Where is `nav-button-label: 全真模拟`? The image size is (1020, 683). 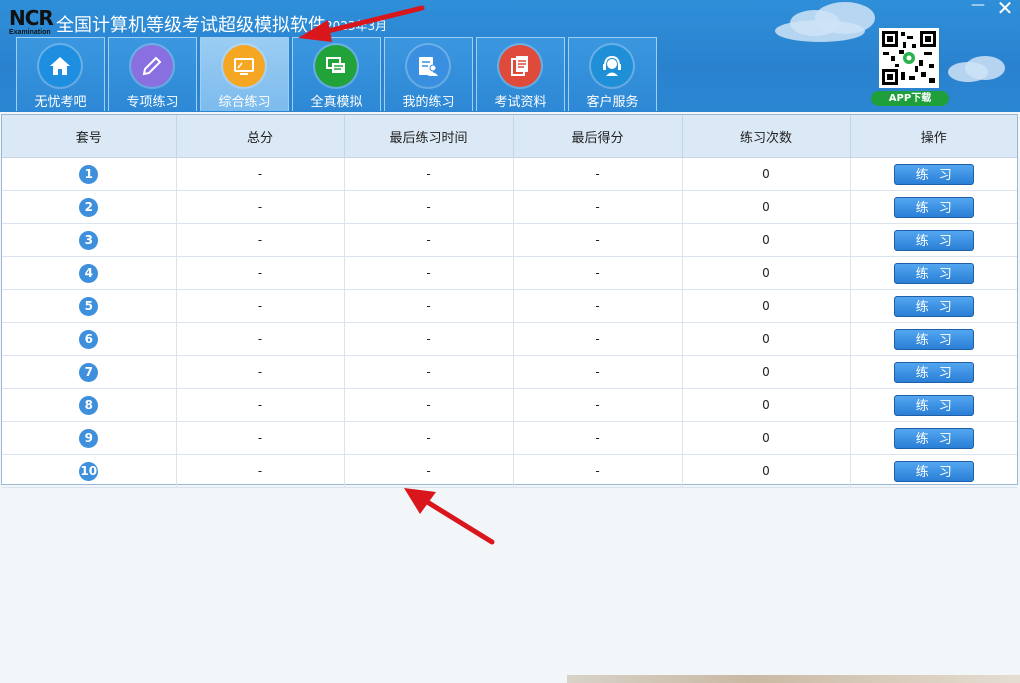
nav-button-label: 全真模拟 is located at coordinates (336, 102).